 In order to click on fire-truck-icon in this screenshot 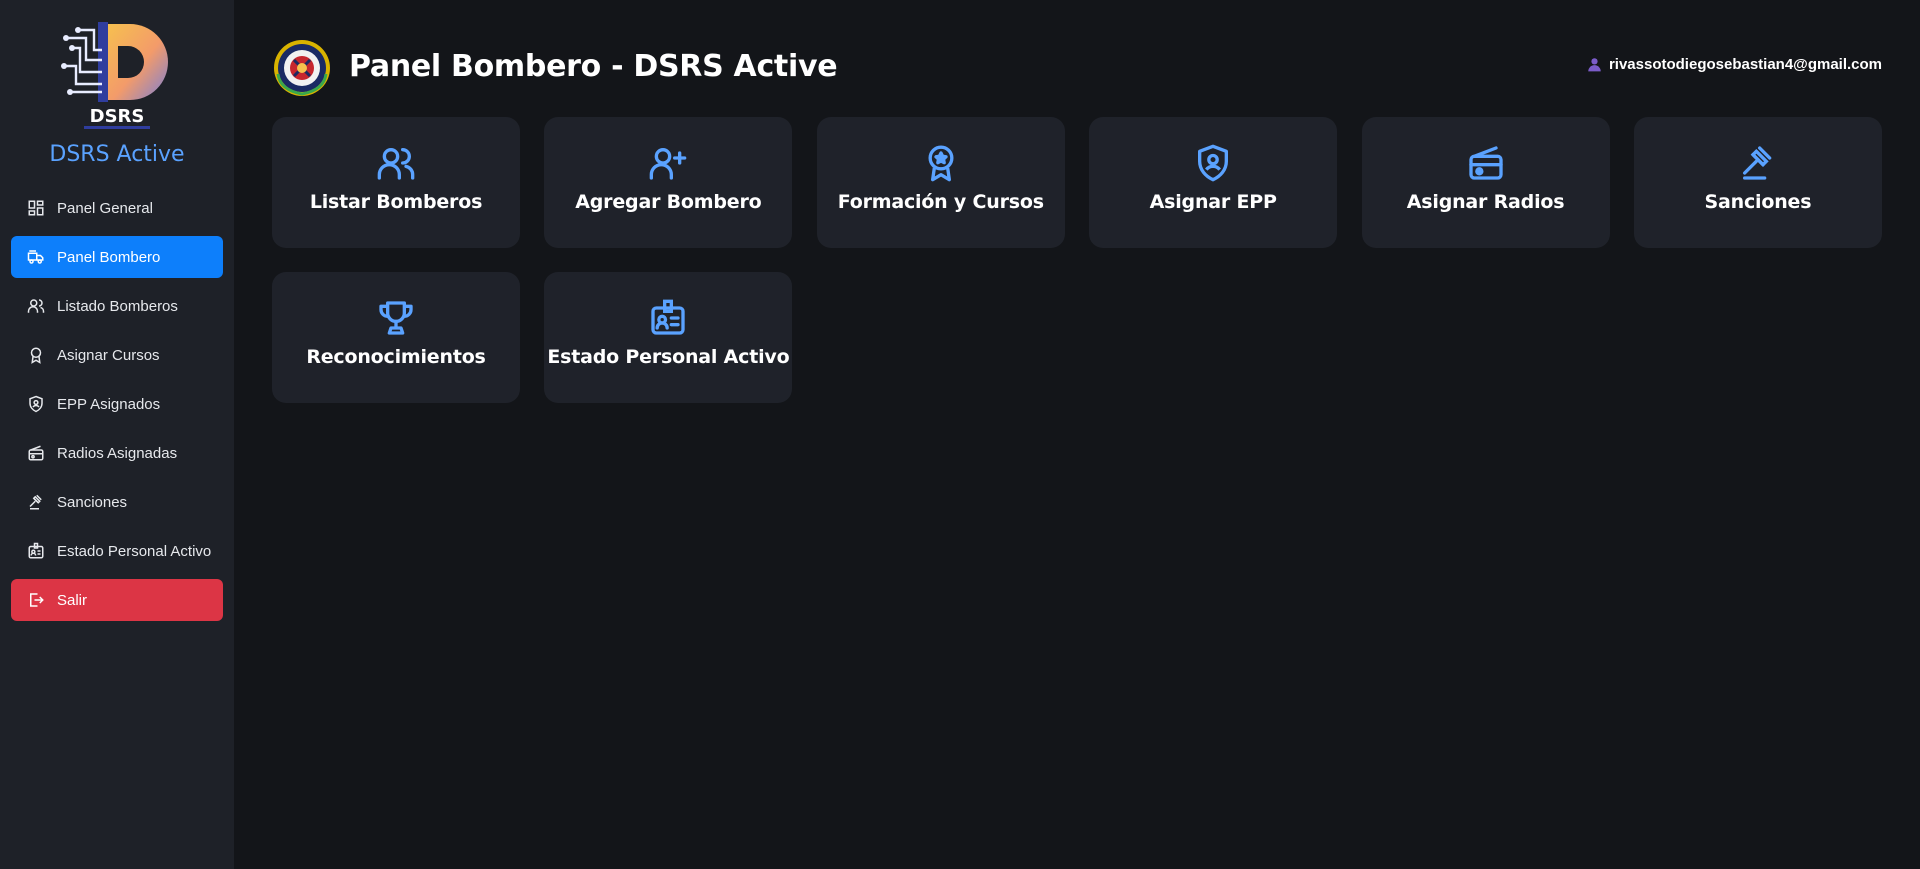, I will do `click(36, 257)`.